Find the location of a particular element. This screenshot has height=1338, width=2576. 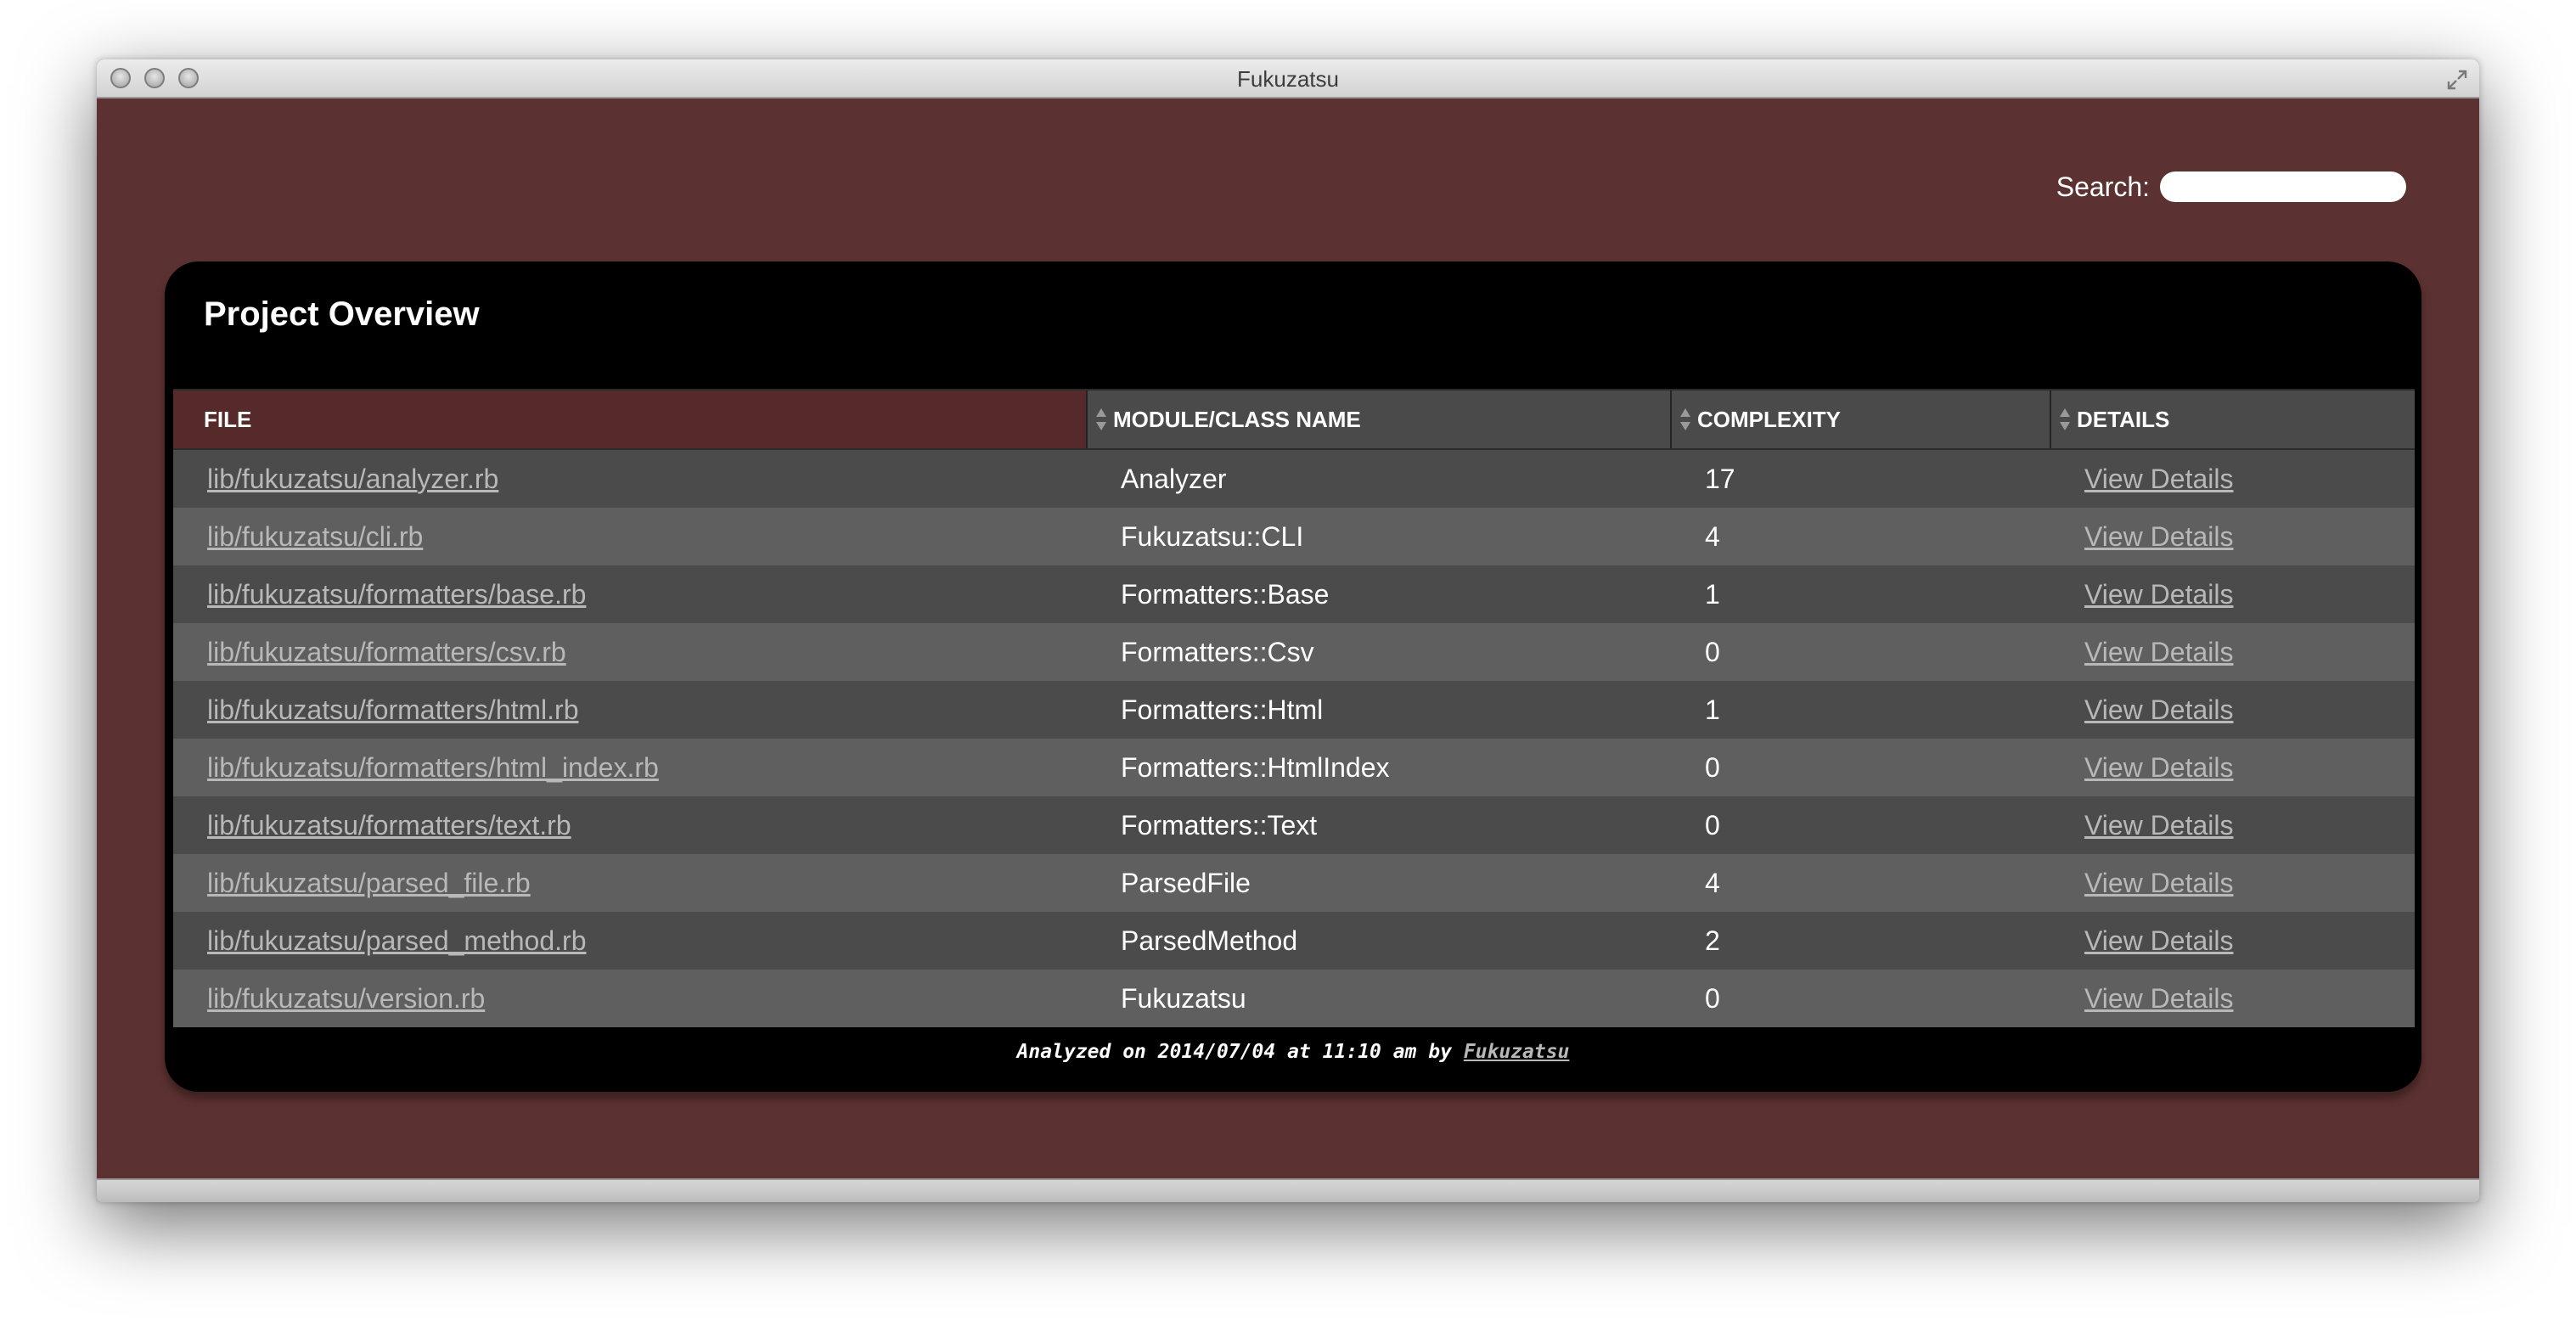

file-link: lib/fukuzatsu/formatters/text.rb is located at coordinates (389, 825).